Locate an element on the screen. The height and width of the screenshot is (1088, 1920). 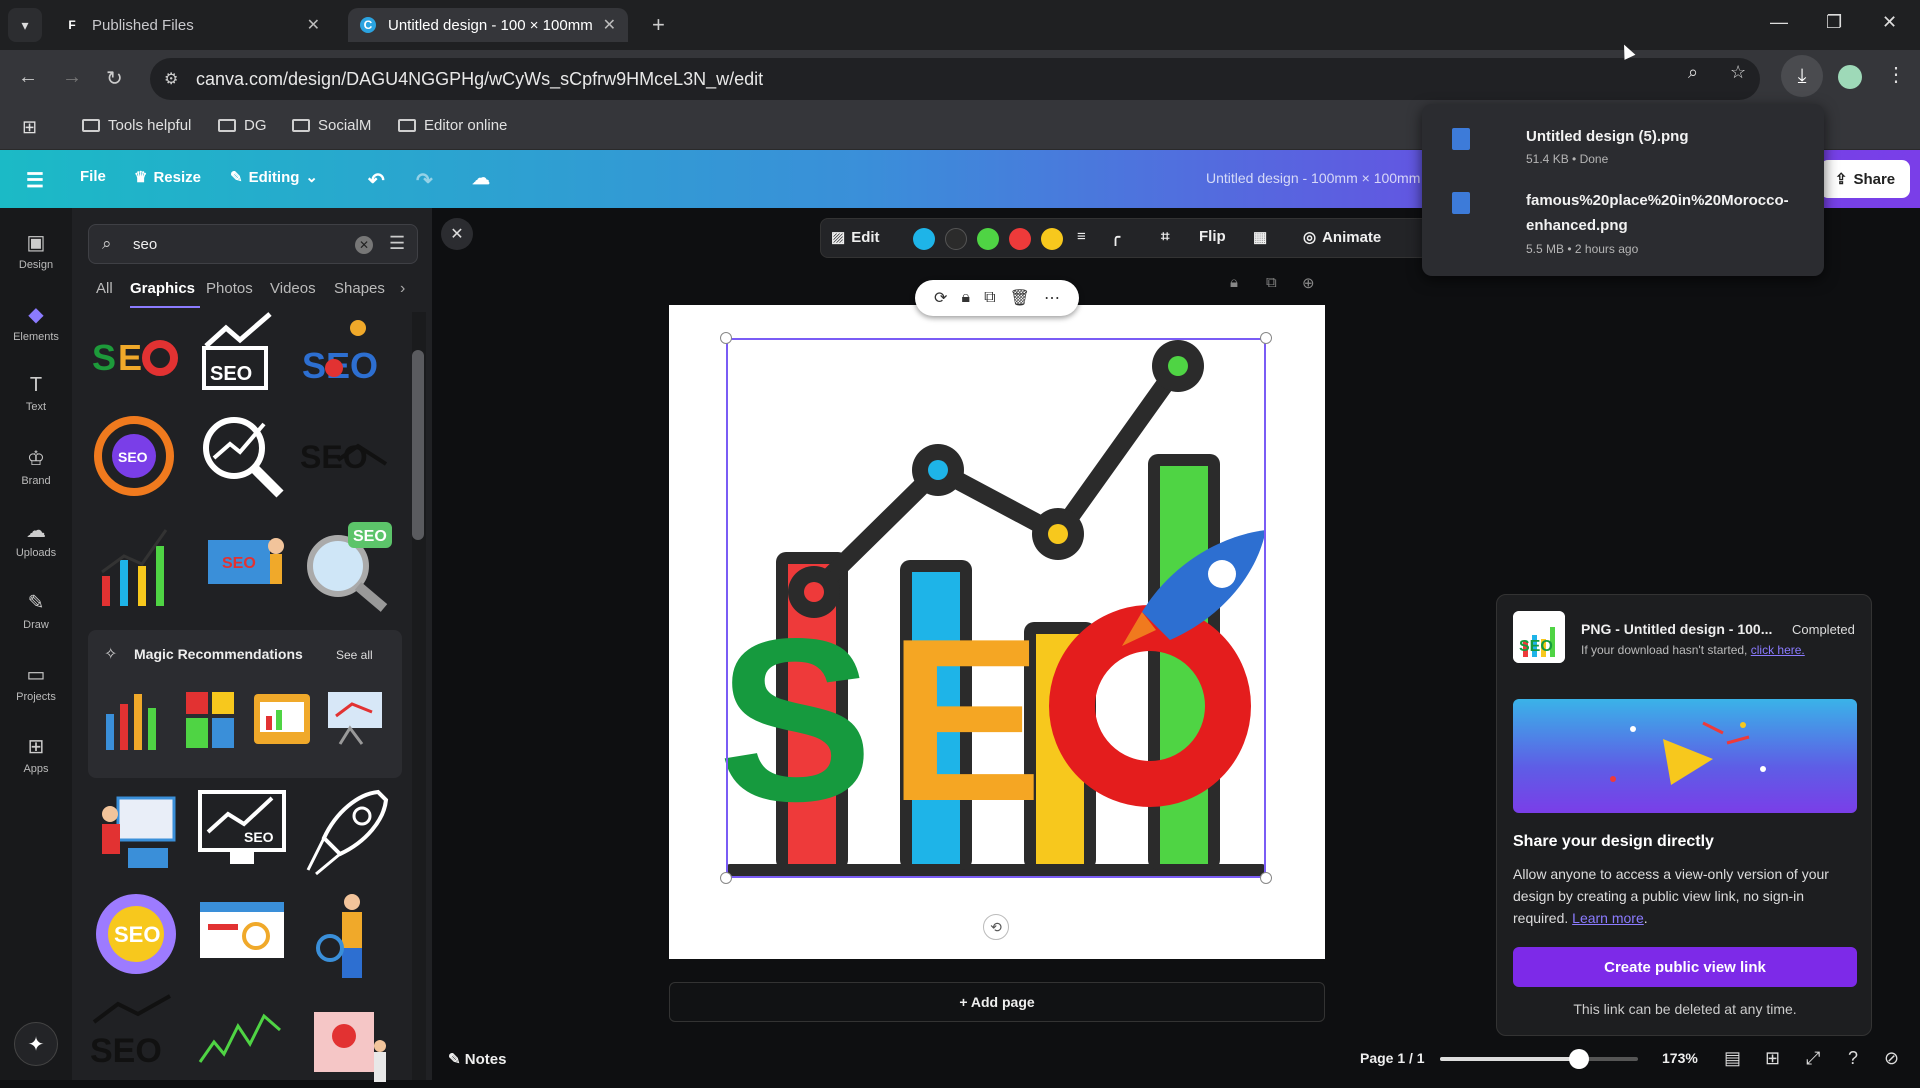
page-duplicate-icon: ⧉ is located at coordinates (1271, 282).